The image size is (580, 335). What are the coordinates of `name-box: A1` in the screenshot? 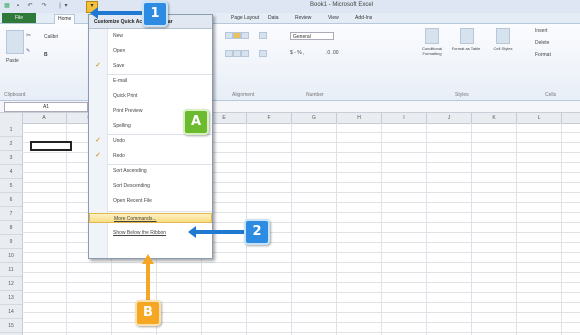 It's located at (46, 107).